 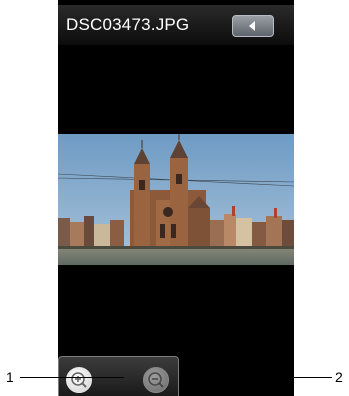 What do you see at coordinates (128, 24) in the screenshot?
I see `file-name-label: DSC03473.JPG` at bounding box center [128, 24].